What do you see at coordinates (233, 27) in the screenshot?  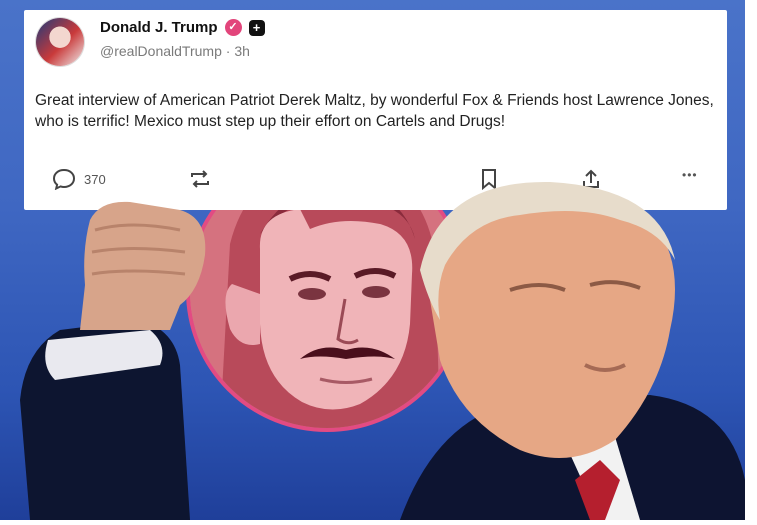 I see `verified-badge-icon: ✓` at bounding box center [233, 27].